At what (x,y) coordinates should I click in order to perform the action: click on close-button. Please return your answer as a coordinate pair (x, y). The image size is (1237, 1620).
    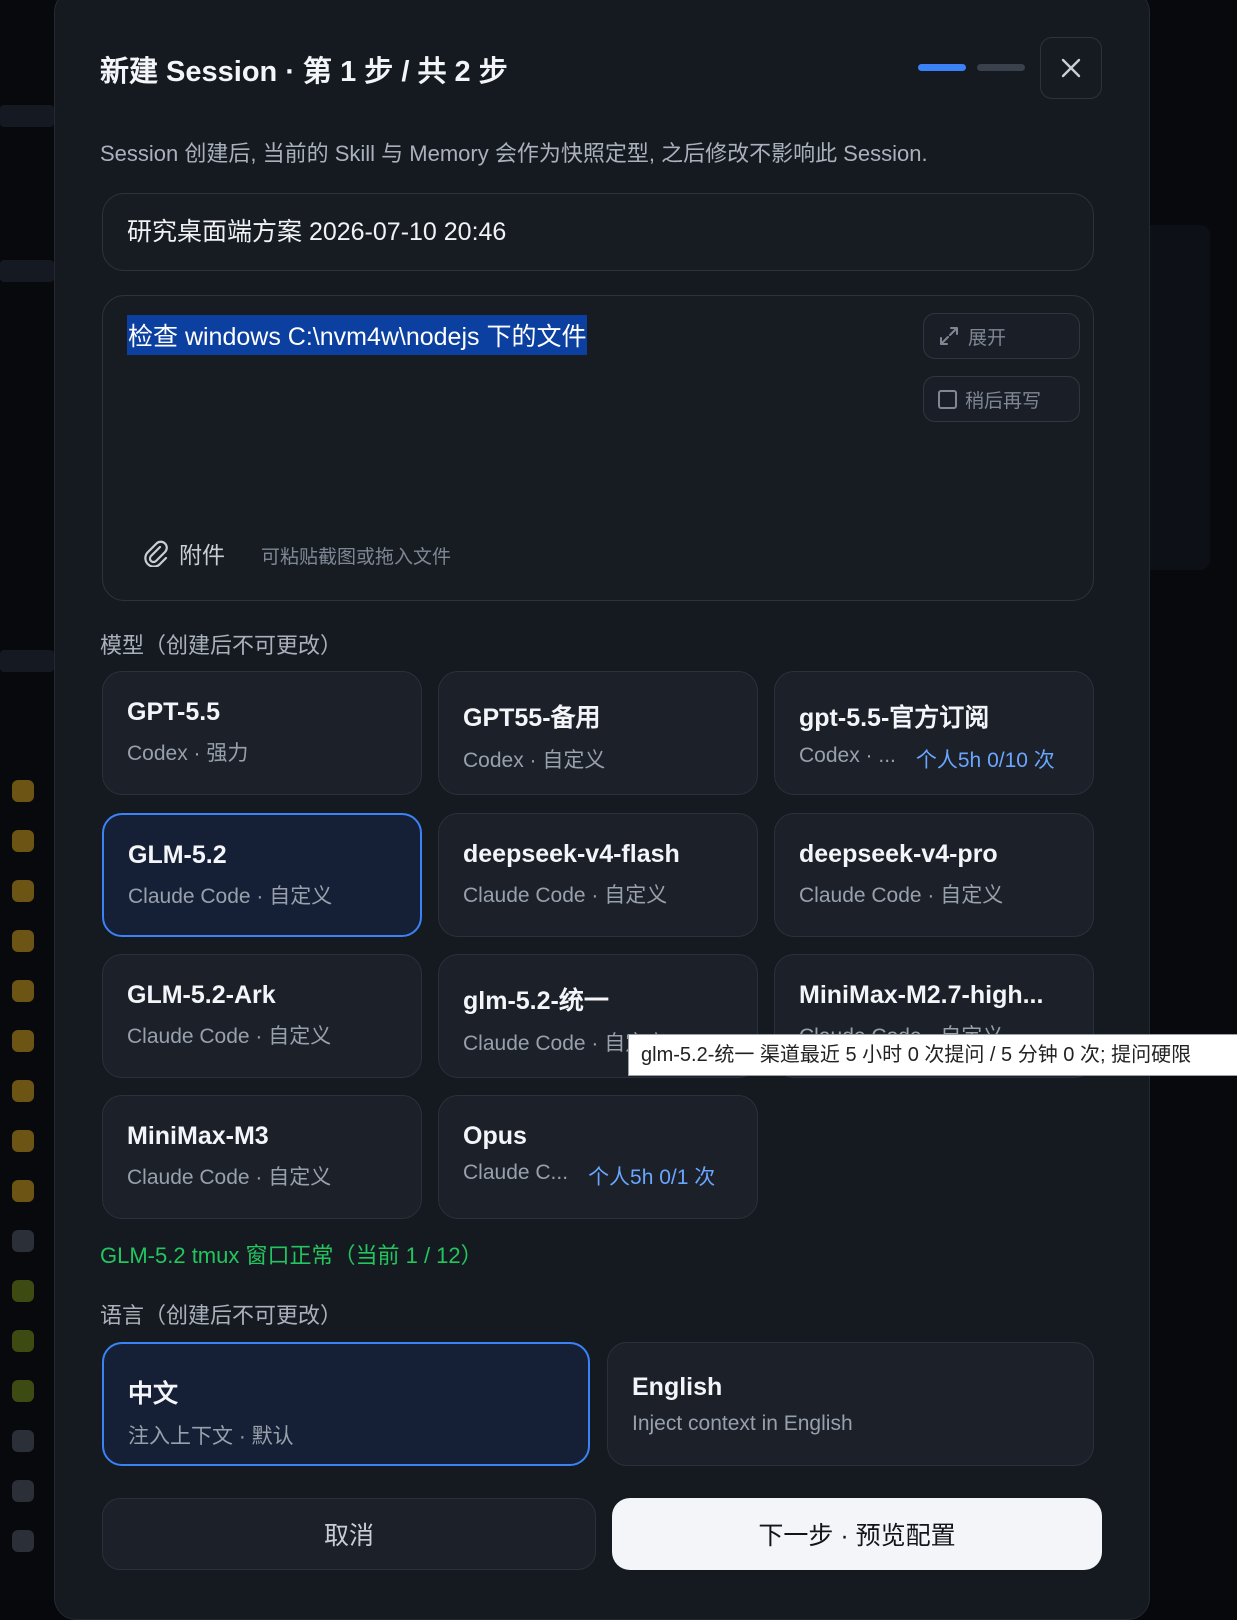
    Looking at the image, I should click on (1071, 68).